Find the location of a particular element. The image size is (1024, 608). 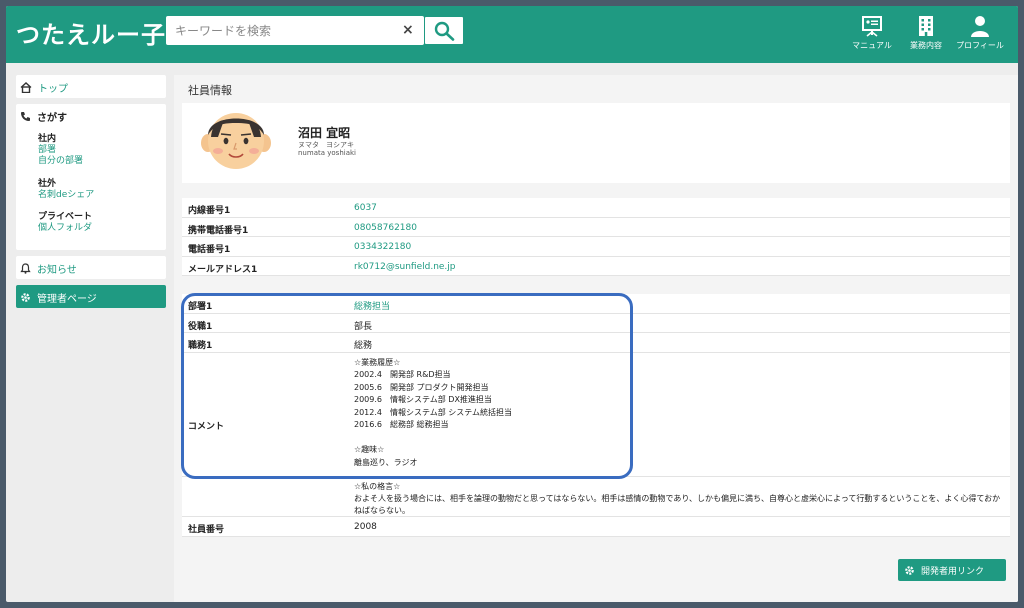

search-box: × is located at coordinates (295, 30).